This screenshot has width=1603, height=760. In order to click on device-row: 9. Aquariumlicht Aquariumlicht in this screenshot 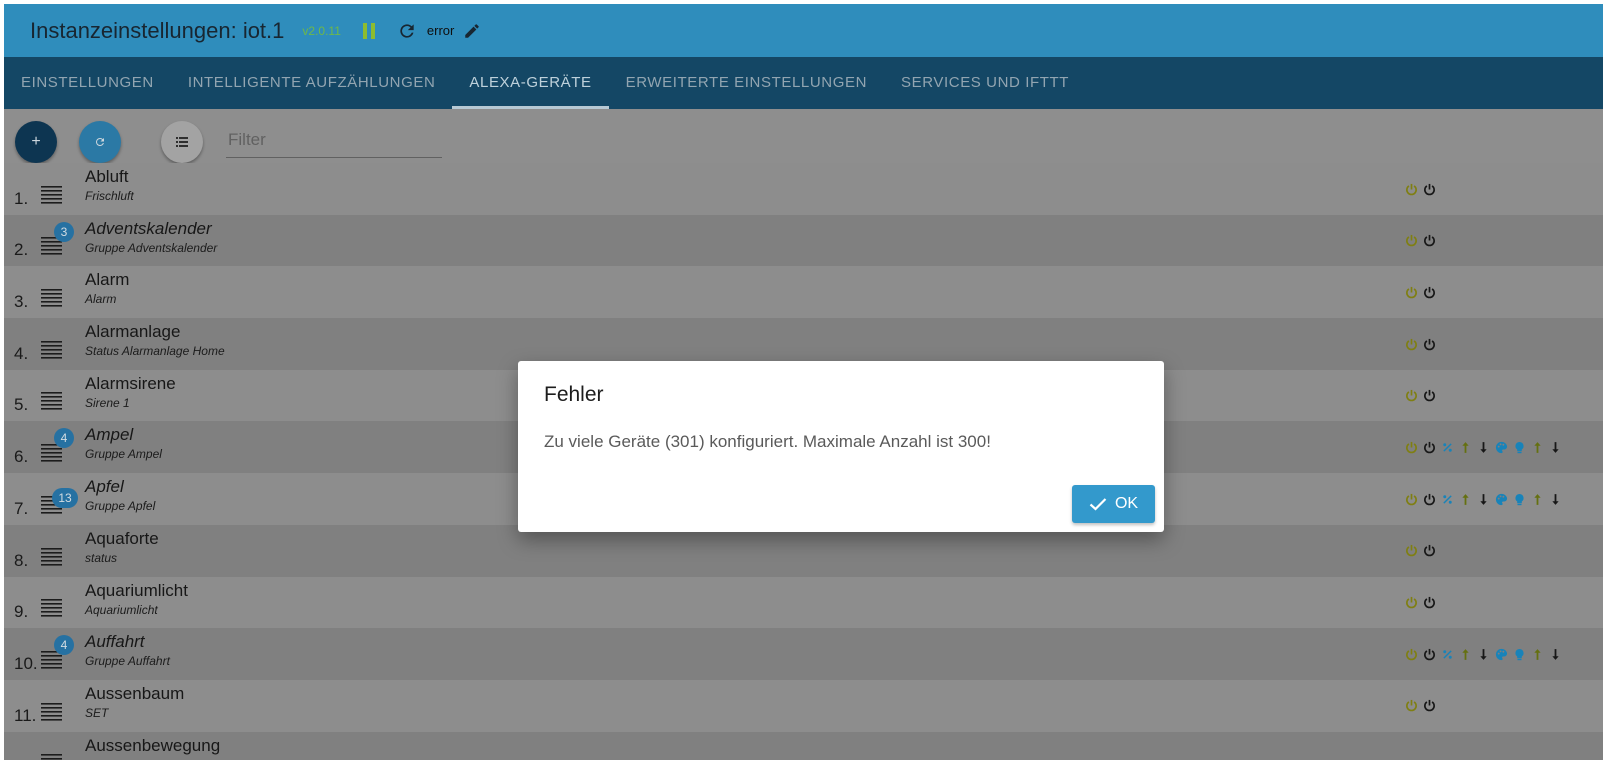, I will do `click(803, 602)`.